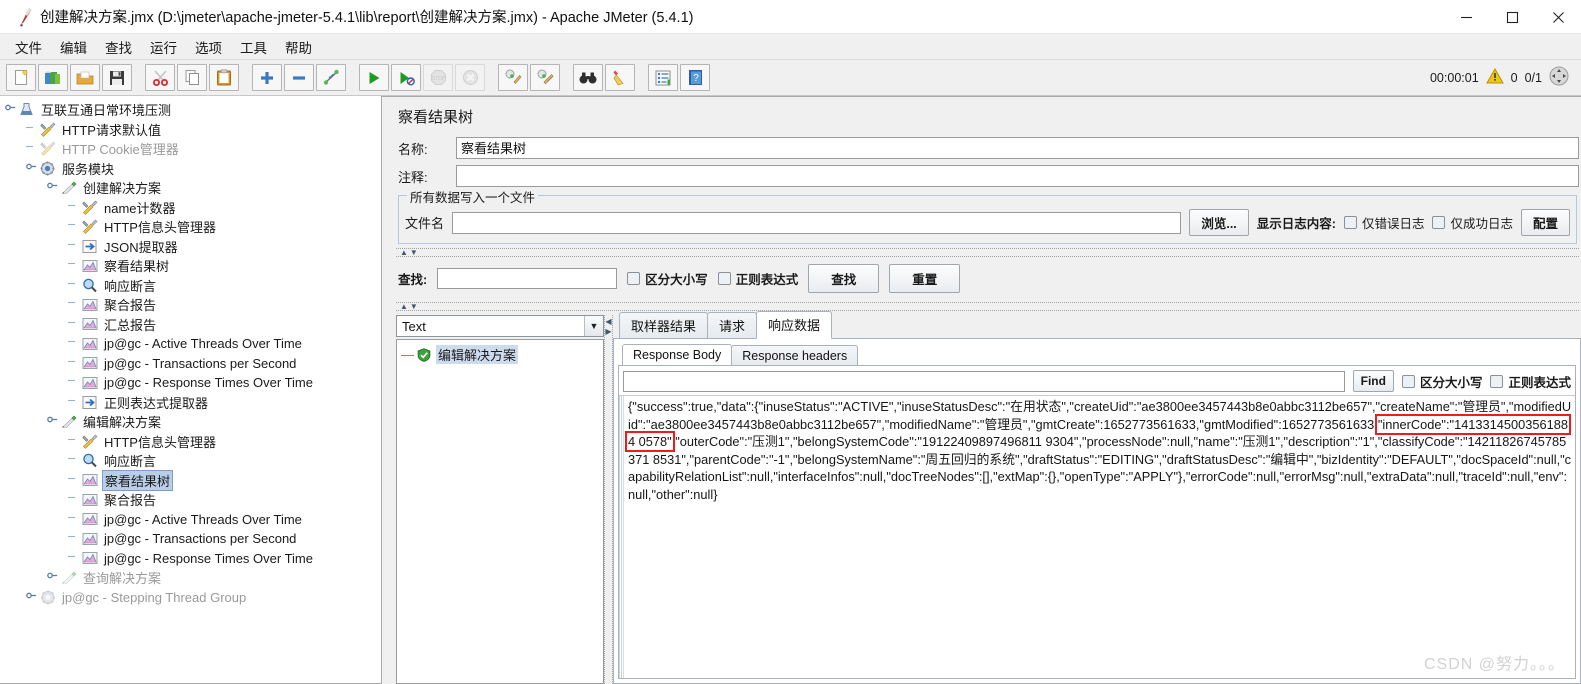 The height and width of the screenshot is (684, 1581). Describe the element at coordinates (407, 354) in the screenshot. I see `tree-handle: —` at that location.